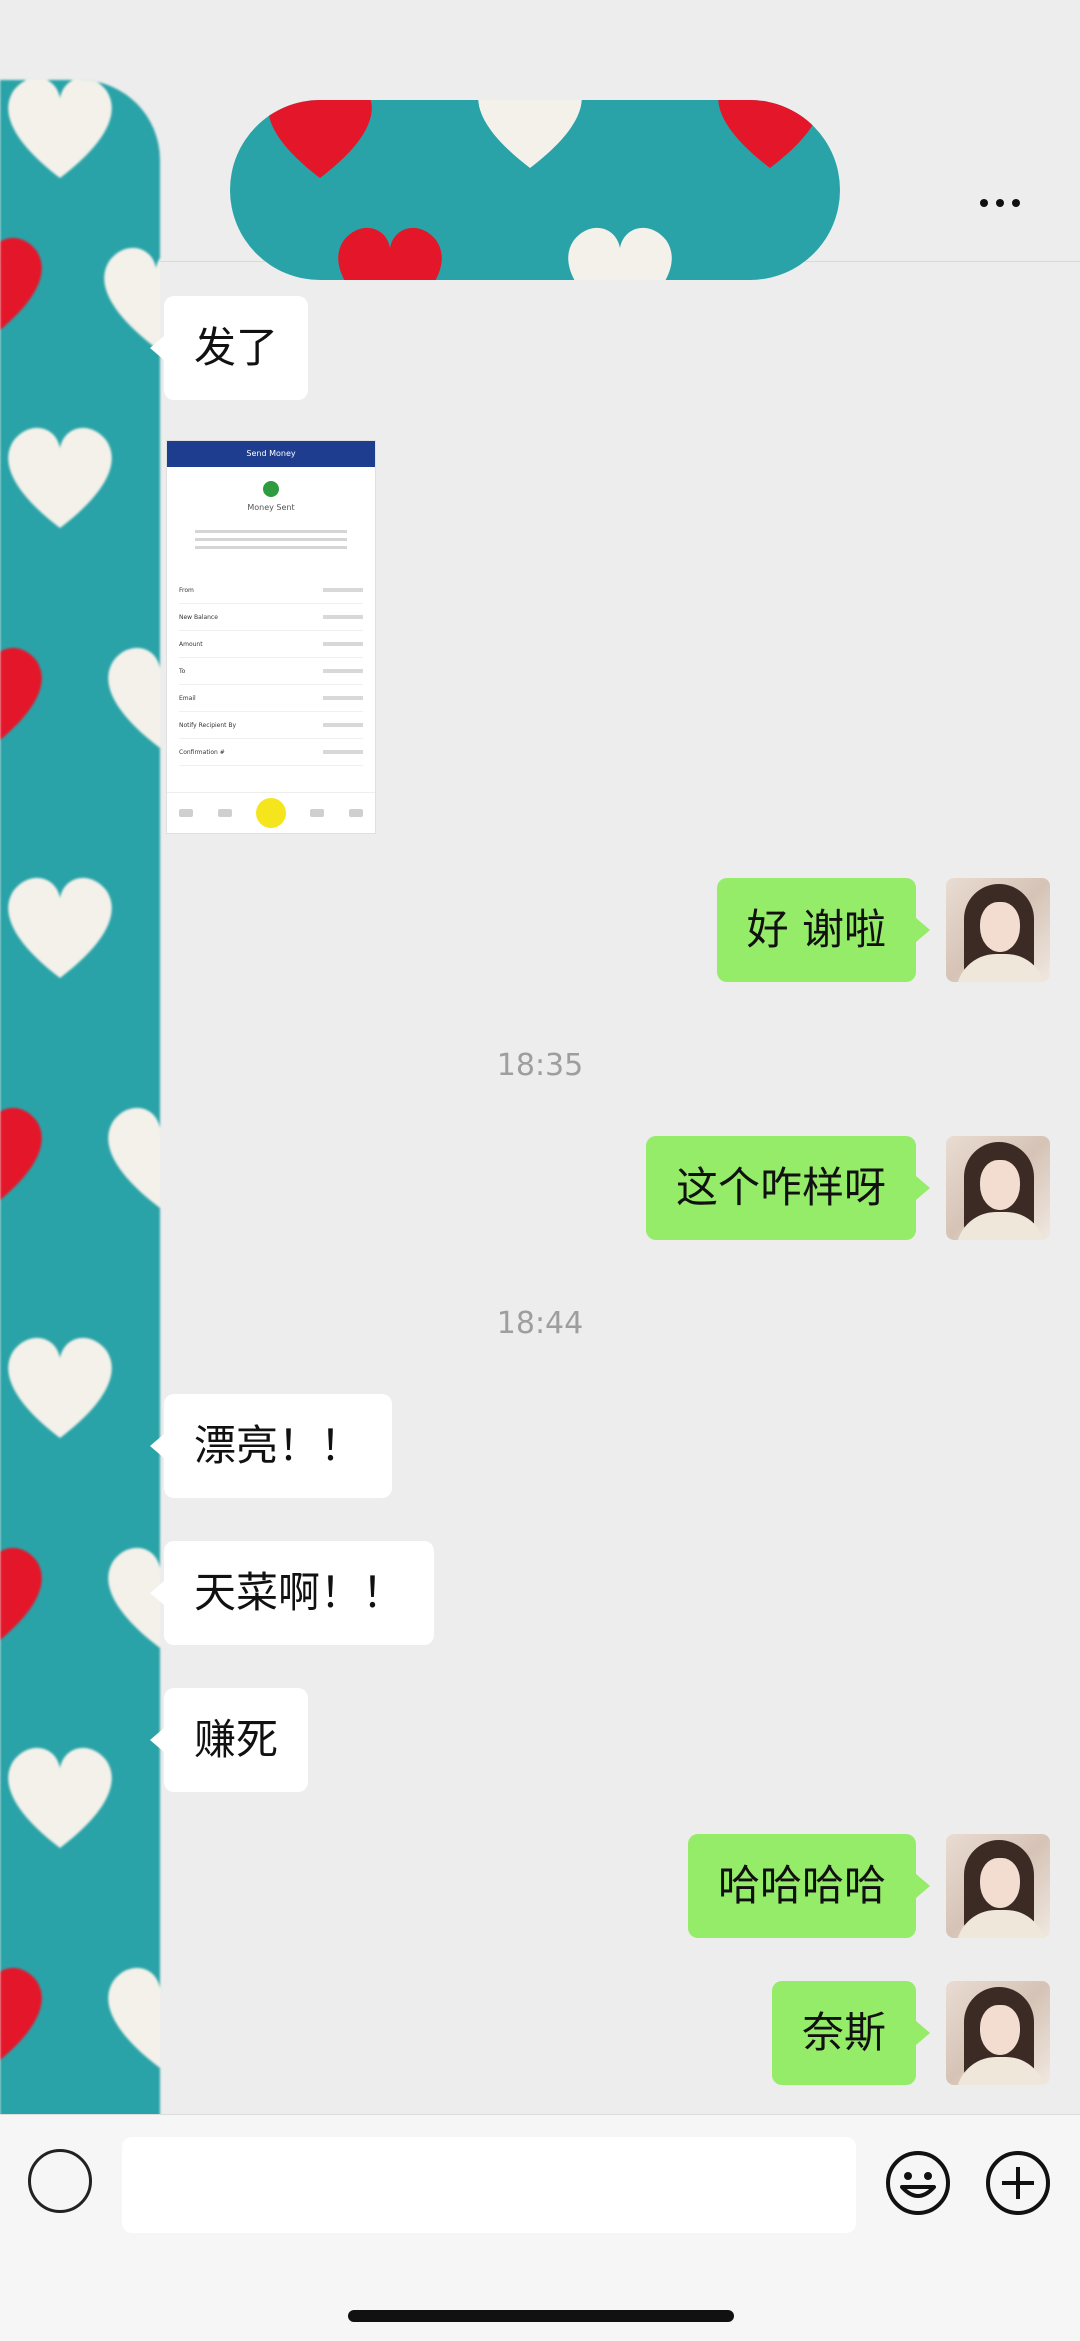 Image resolution: width=1080 pixels, height=2341 pixels. Describe the element at coordinates (271, 539) in the screenshot. I see `thumb-text-lines` at that location.